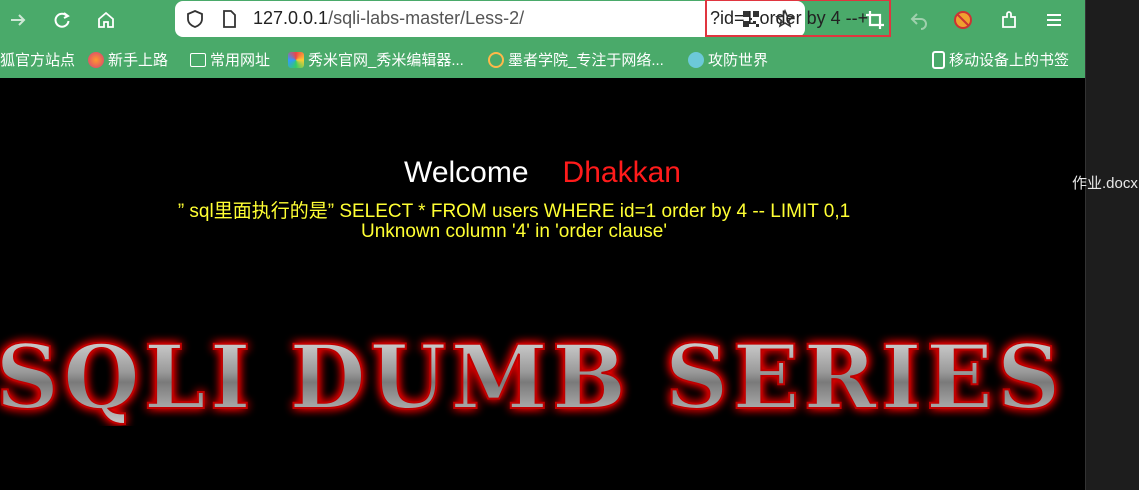 The width and height of the screenshot is (1139, 490). I want to click on forward-icon, so click(18, 20).